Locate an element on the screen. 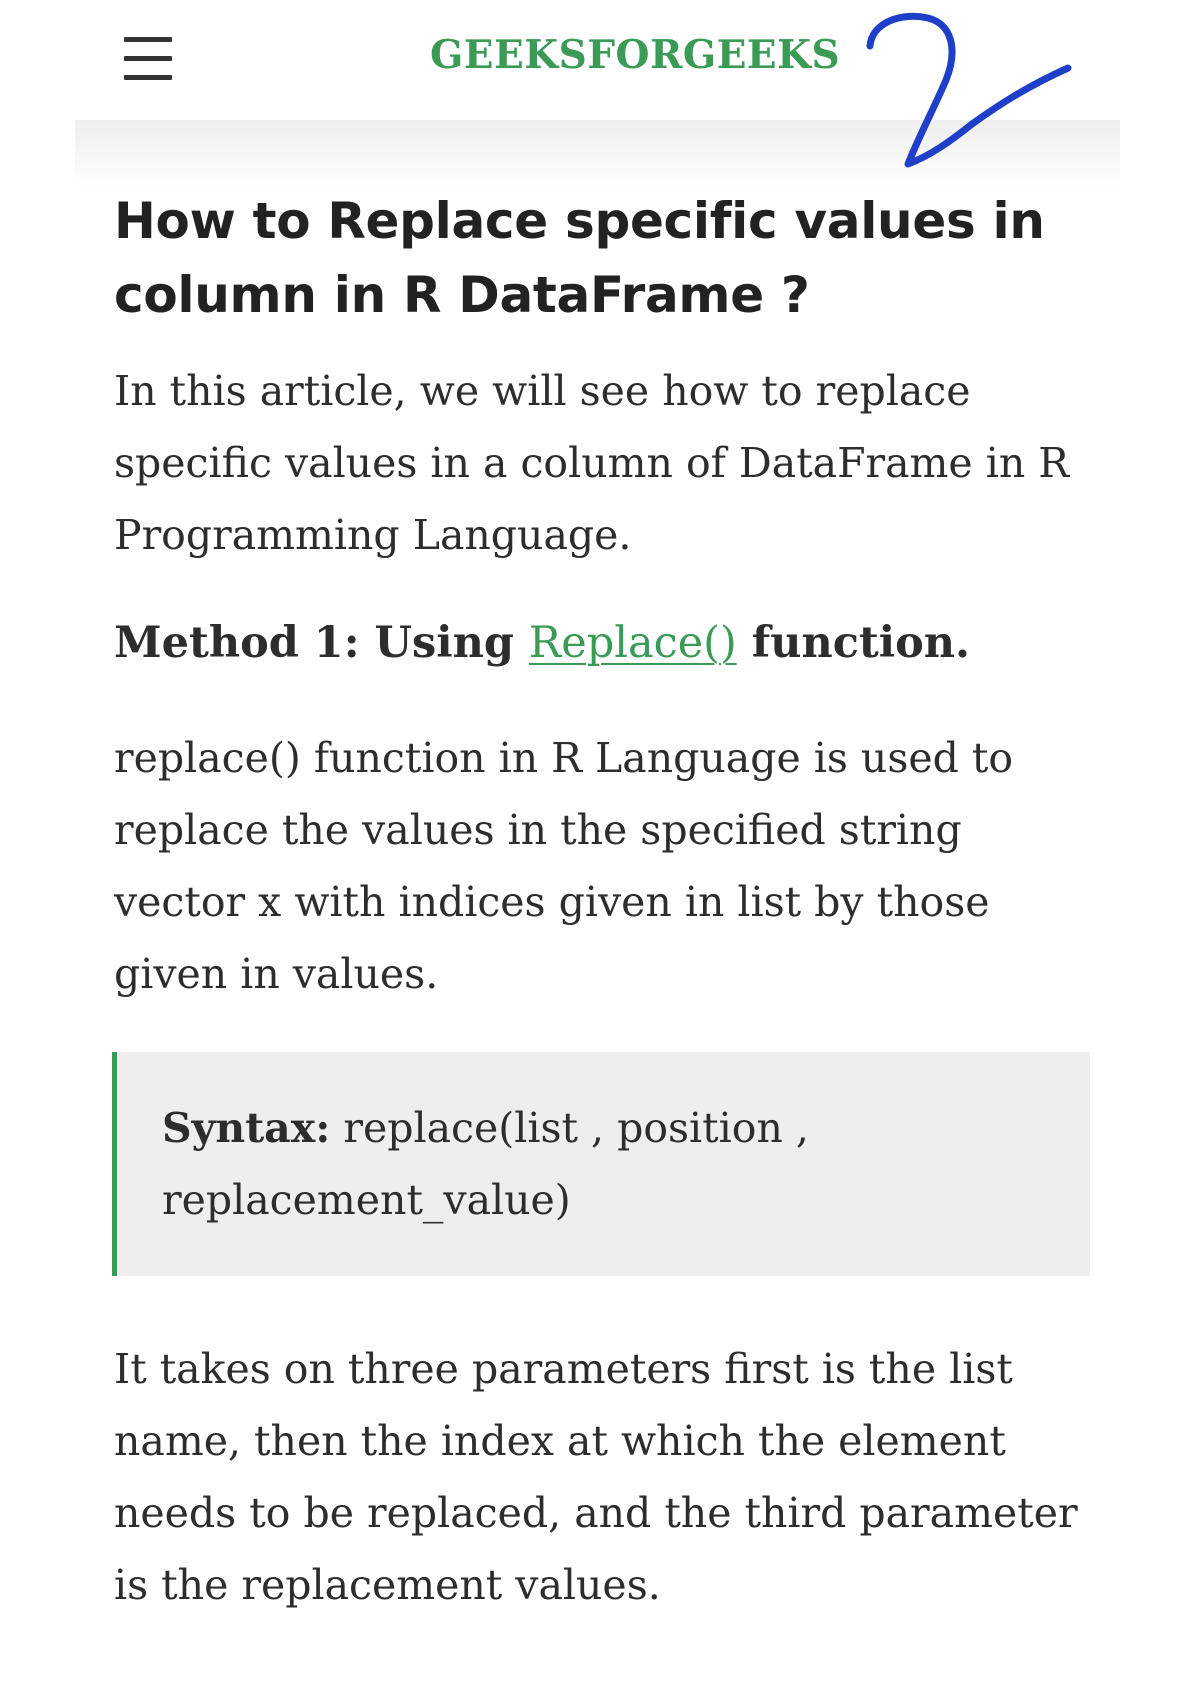  site-logo: GEEKSFORGEEKS is located at coordinates (635, 55).